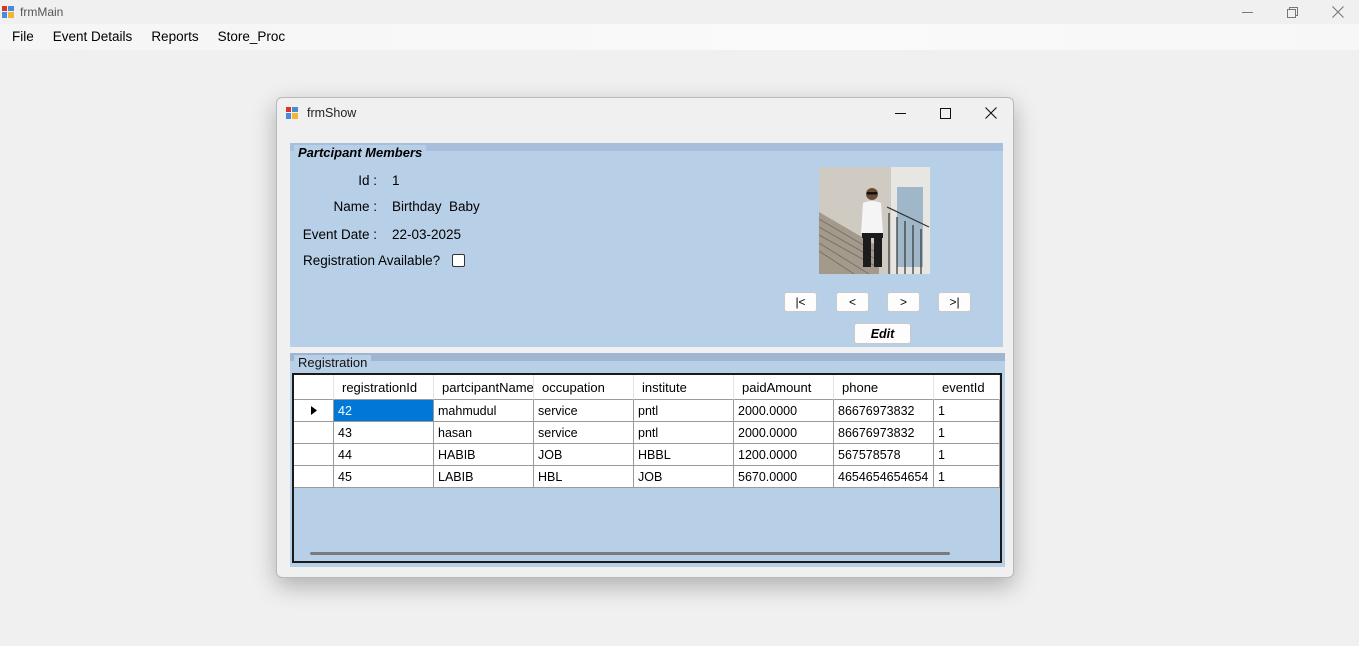 The height and width of the screenshot is (646, 1359). I want to click on registration-legend: Registration, so click(333, 362).